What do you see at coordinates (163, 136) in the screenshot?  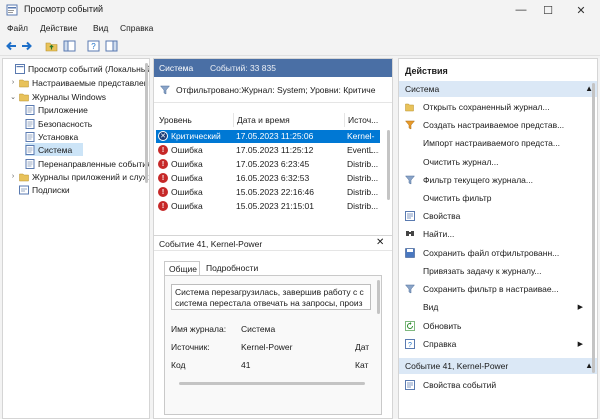 I see `critical-icon: ✕` at bounding box center [163, 136].